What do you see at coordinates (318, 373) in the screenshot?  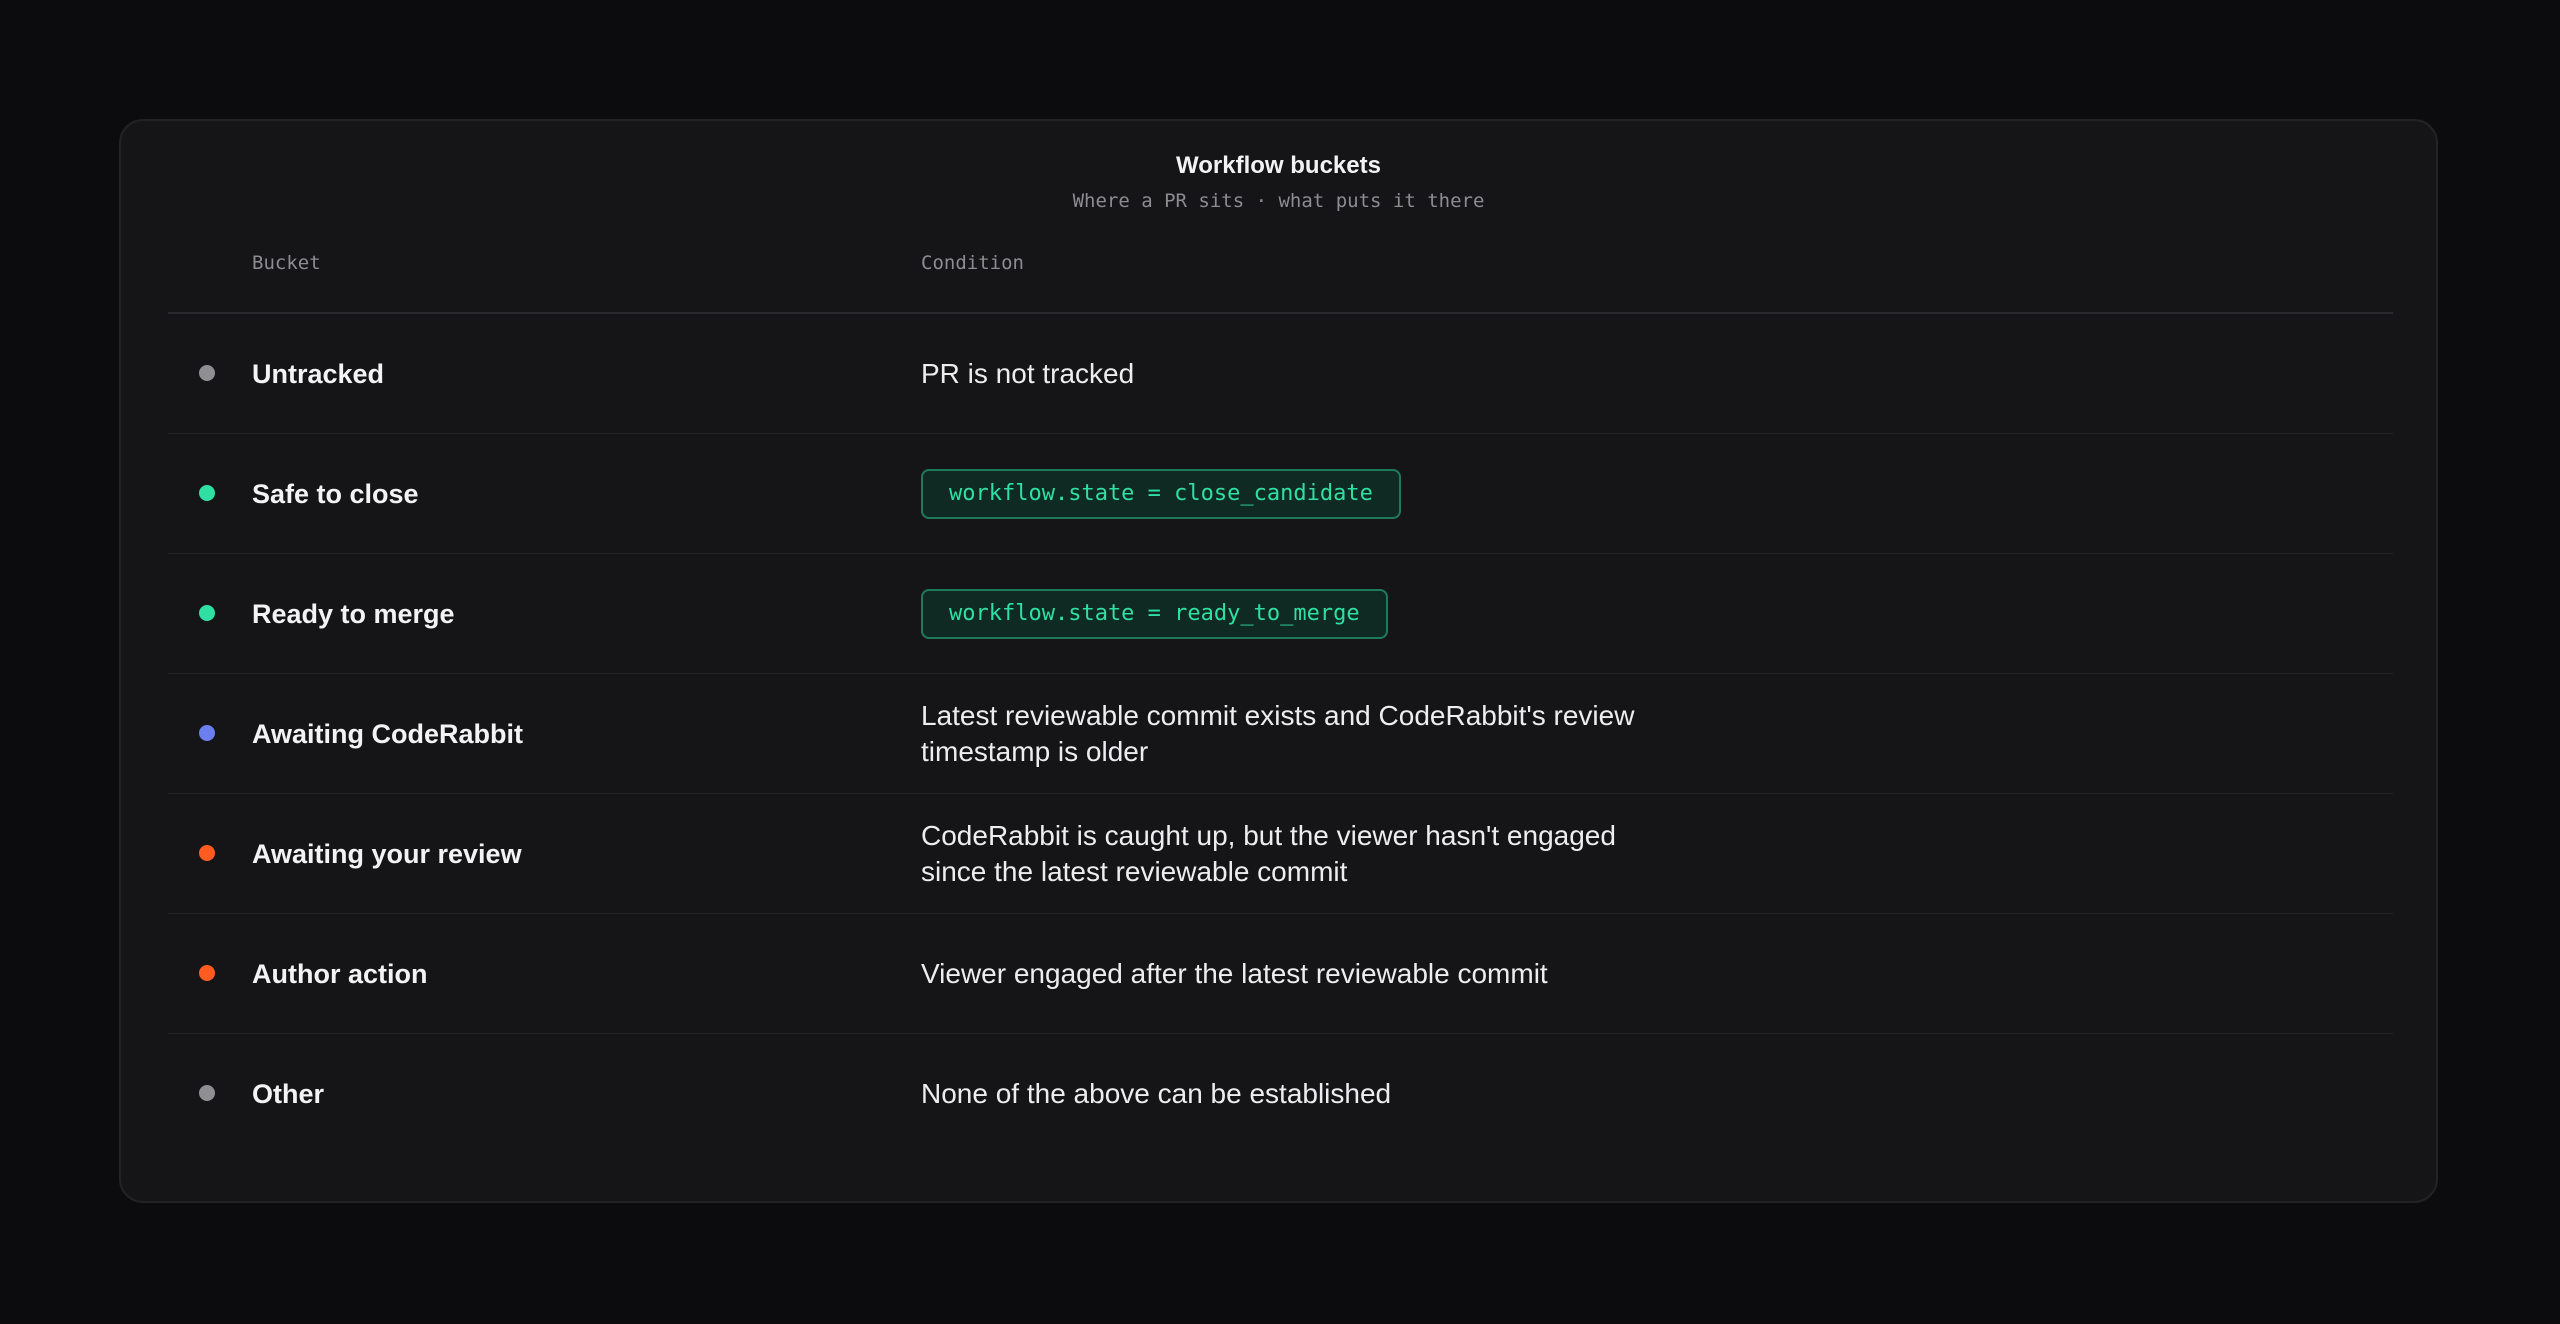 I see `bucket-name: Untracked` at bounding box center [318, 373].